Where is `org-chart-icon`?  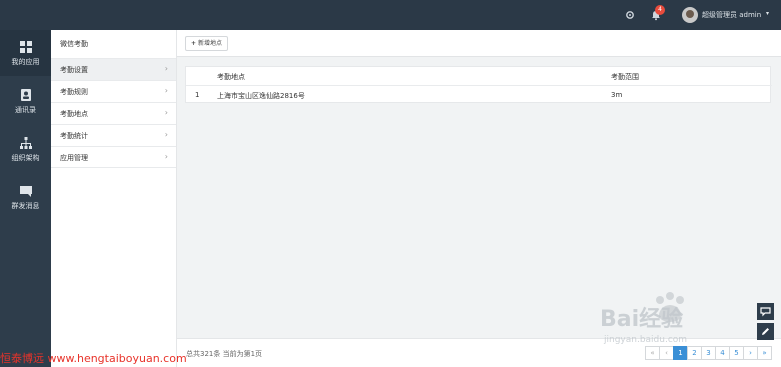 org-chart-icon is located at coordinates (25, 143).